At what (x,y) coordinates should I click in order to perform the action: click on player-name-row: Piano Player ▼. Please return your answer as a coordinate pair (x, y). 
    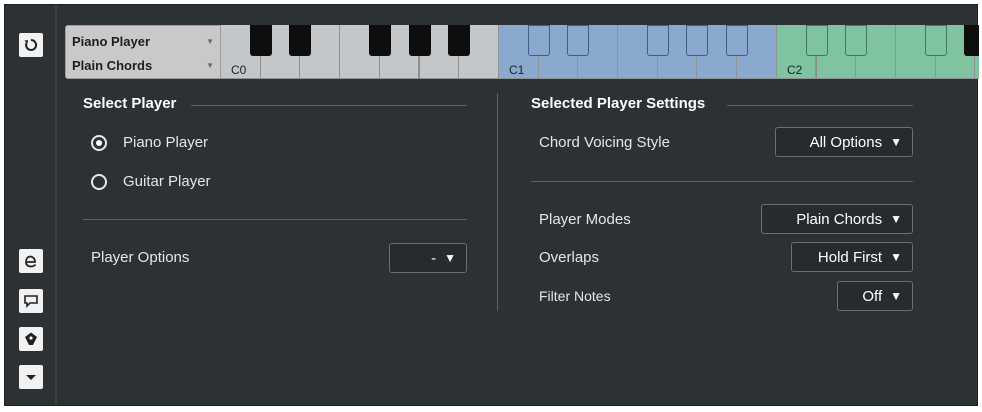
    Looking at the image, I should click on (143, 41).